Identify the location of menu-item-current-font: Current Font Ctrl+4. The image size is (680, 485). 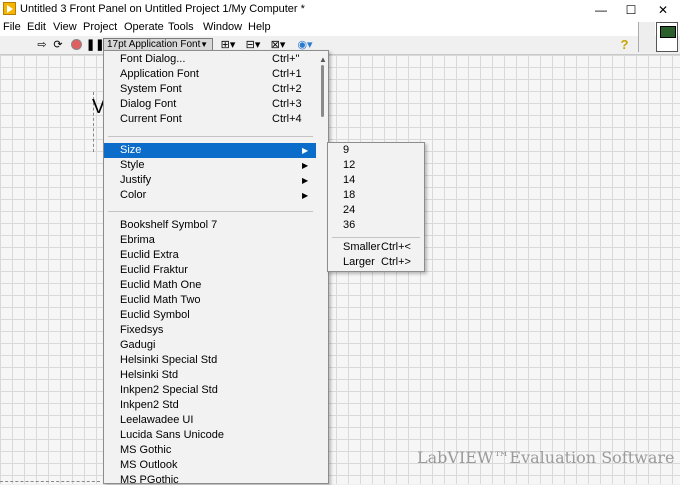
(210, 119).